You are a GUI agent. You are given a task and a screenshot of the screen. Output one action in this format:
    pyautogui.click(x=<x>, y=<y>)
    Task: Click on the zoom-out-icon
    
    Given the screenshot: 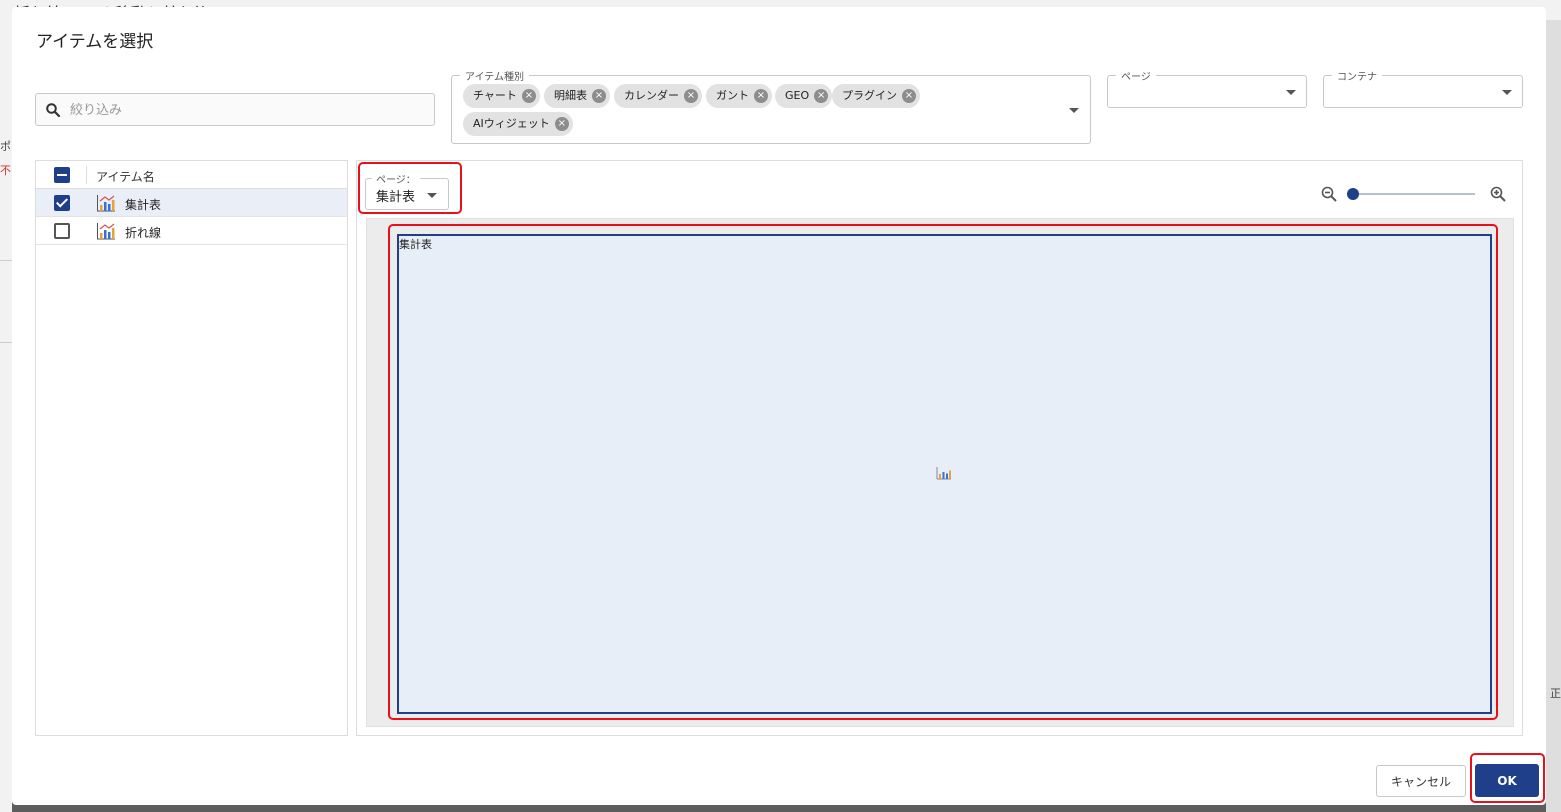 What is the action you would take?
    pyautogui.click(x=1329, y=194)
    